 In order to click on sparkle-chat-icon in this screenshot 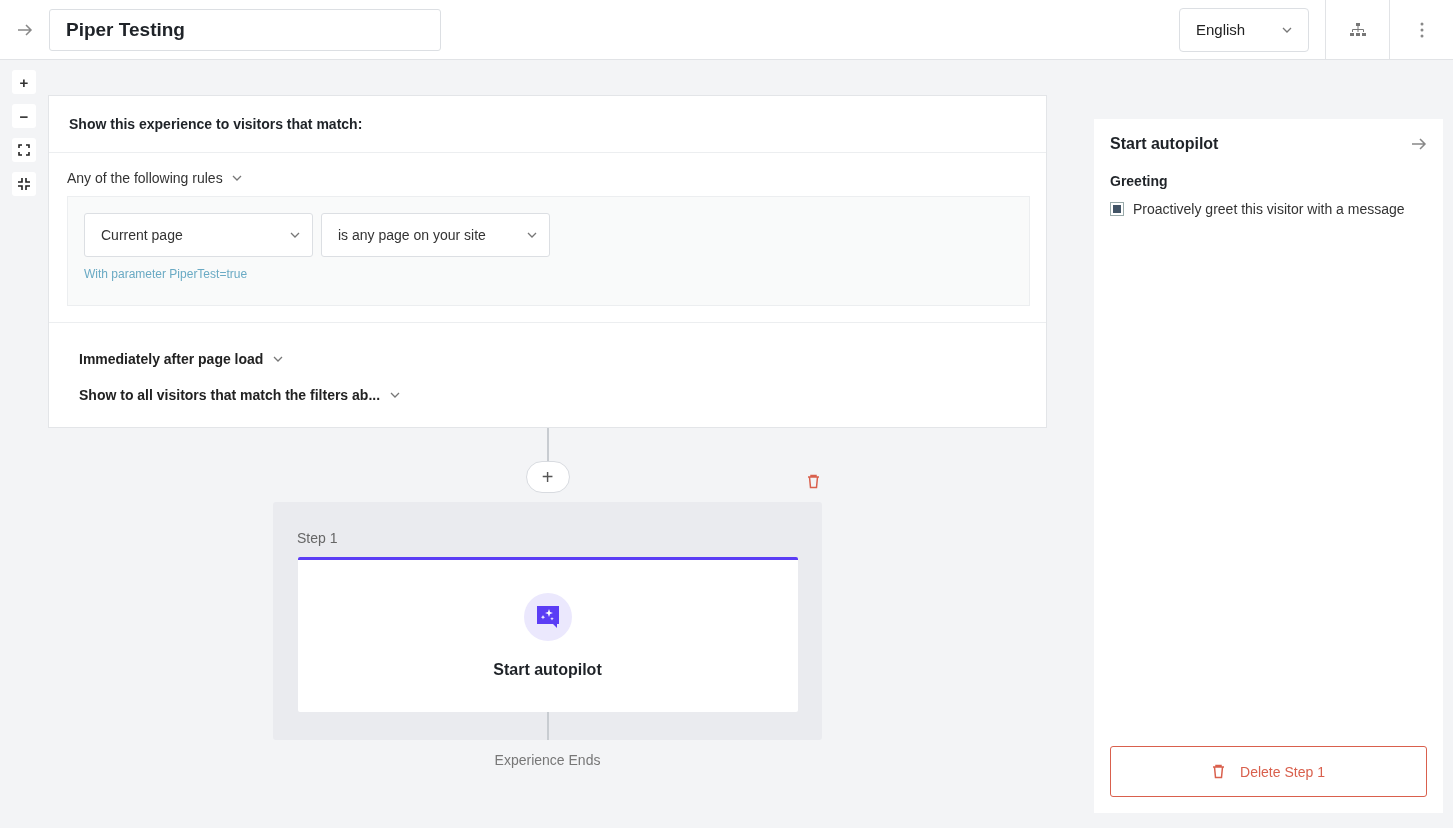, I will do `click(547, 617)`.